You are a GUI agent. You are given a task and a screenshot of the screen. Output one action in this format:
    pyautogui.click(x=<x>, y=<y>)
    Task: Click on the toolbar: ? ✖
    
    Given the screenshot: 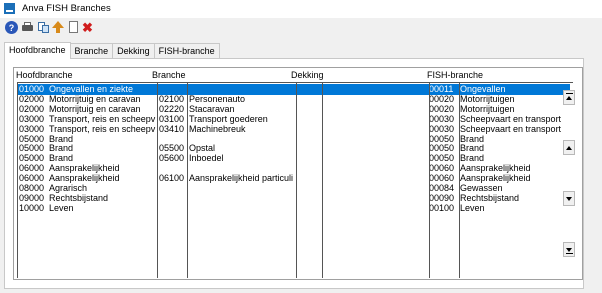 What is the action you would take?
    pyautogui.click(x=301, y=28)
    